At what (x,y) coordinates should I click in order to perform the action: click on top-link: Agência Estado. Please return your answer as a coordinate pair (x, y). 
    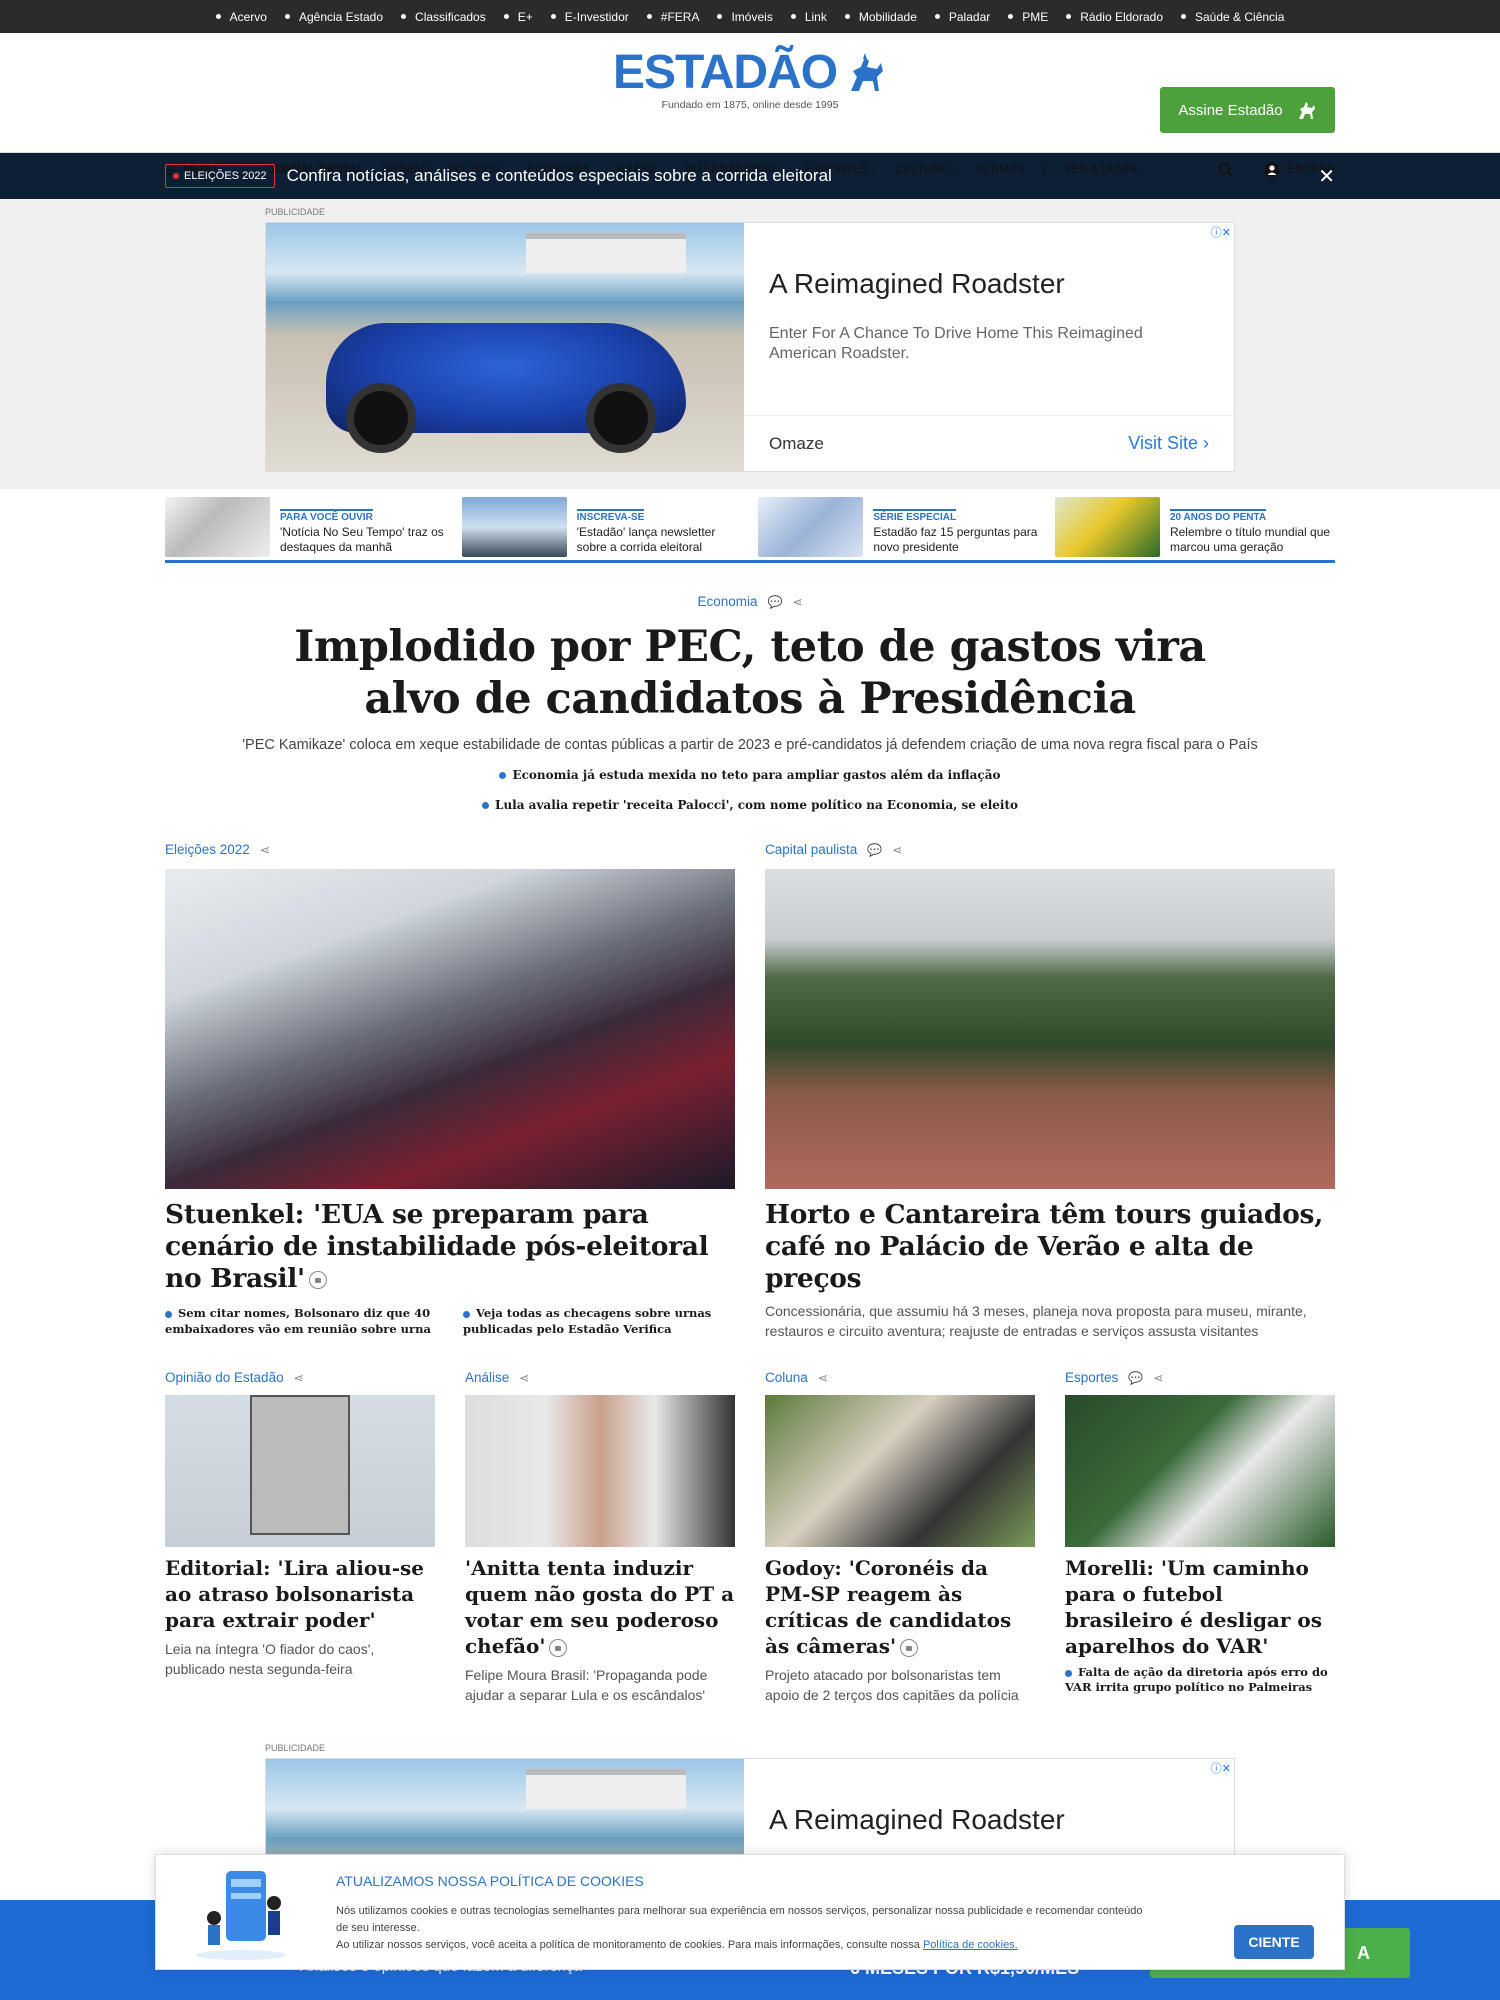
    Looking at the image, I should click on (334, 17).